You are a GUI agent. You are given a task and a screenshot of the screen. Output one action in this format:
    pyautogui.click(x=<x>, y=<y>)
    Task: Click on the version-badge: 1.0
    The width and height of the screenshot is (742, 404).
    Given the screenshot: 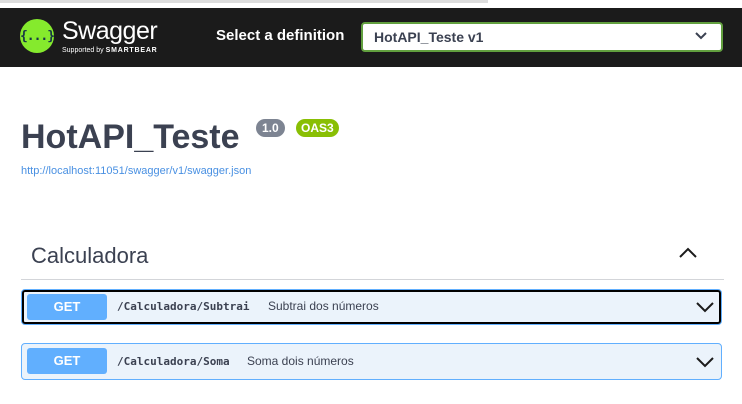 What is the action you would take?
    pyautogui.click(x=270, y=128)
    